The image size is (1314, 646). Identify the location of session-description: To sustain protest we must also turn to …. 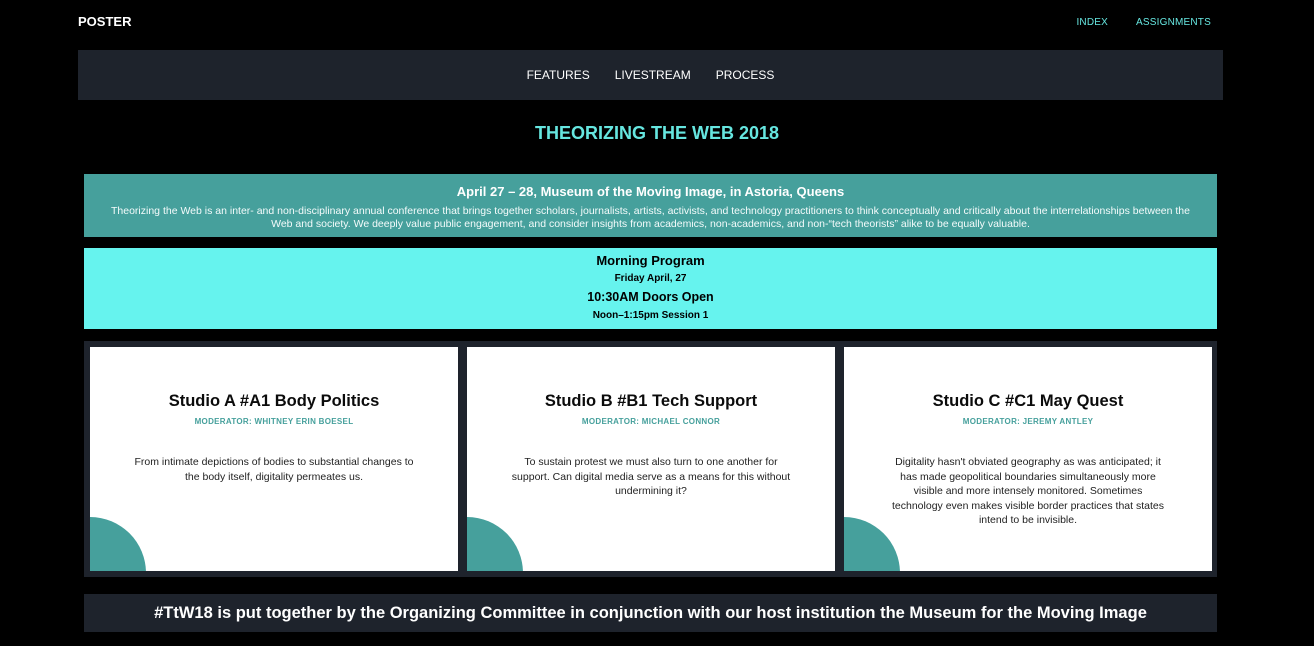
(651, 476).